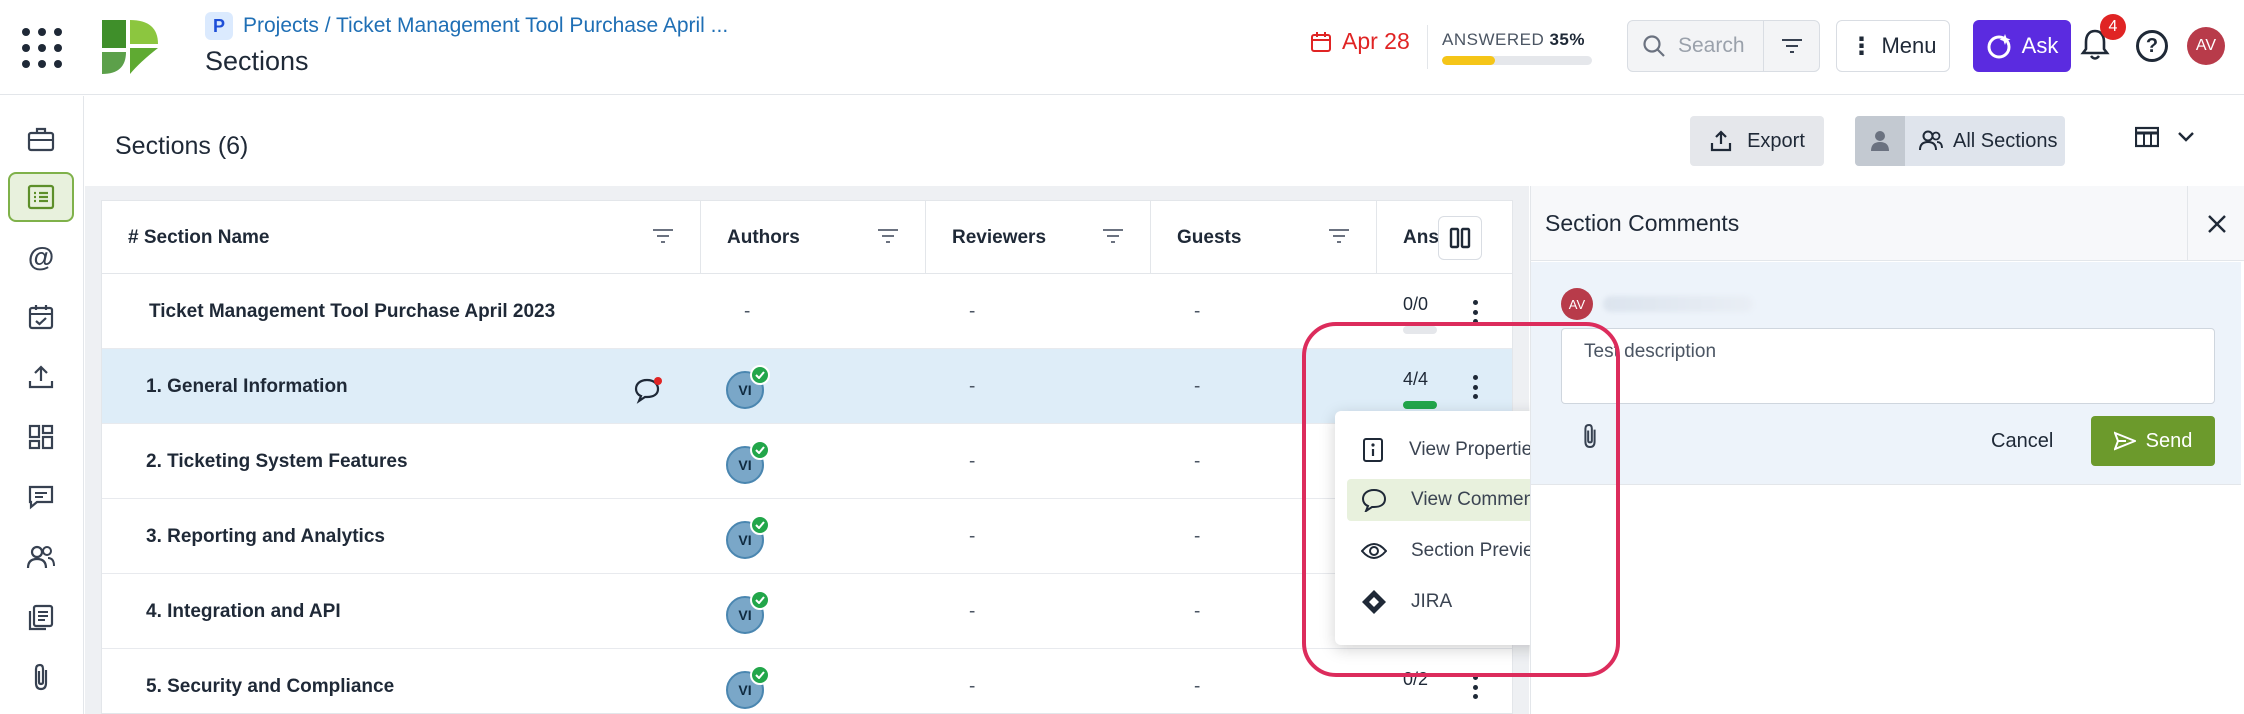  Describe the element at coordinates (42, 48) in the screenshot. I see `apps-grid-icon` at that location.